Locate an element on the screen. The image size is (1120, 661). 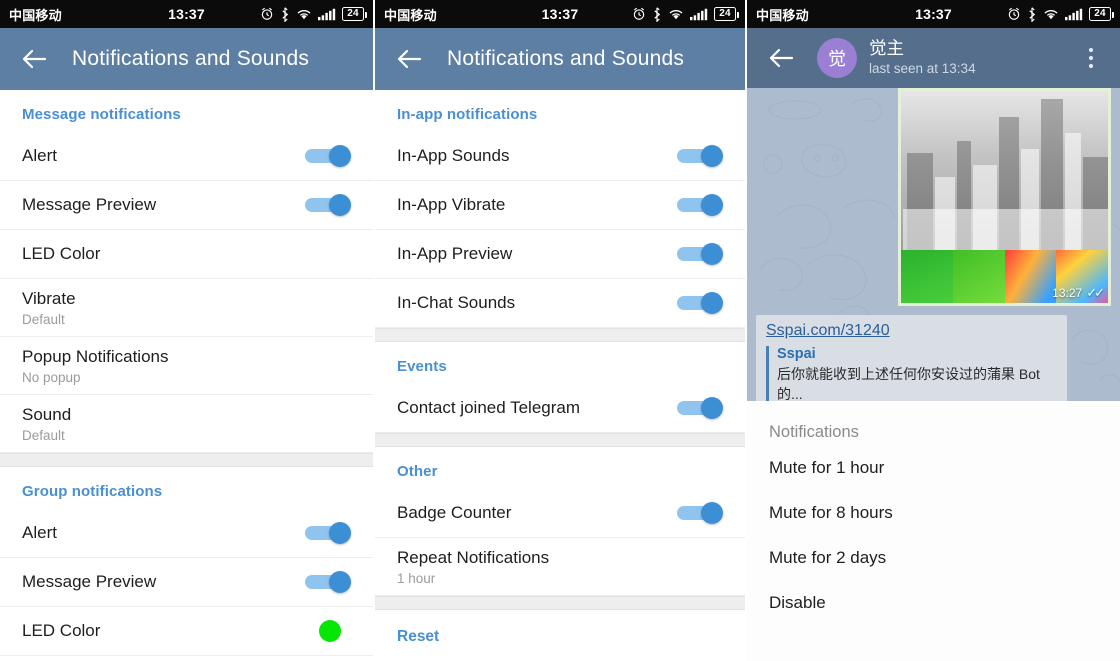
section-header-other: Other is located at coordinates (417, 471).